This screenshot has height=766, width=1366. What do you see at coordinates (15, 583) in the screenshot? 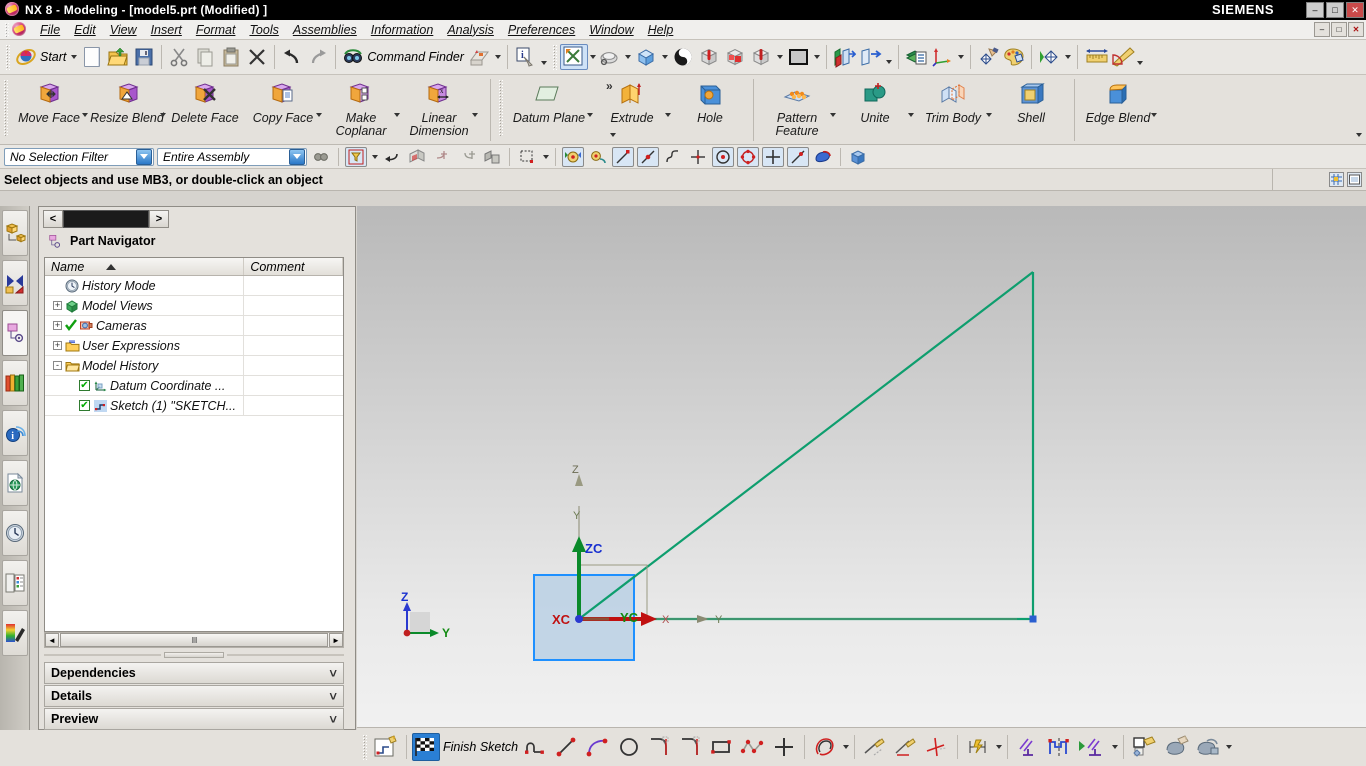
I see `resource-bar-item-role` at bounding box center [15, 583].